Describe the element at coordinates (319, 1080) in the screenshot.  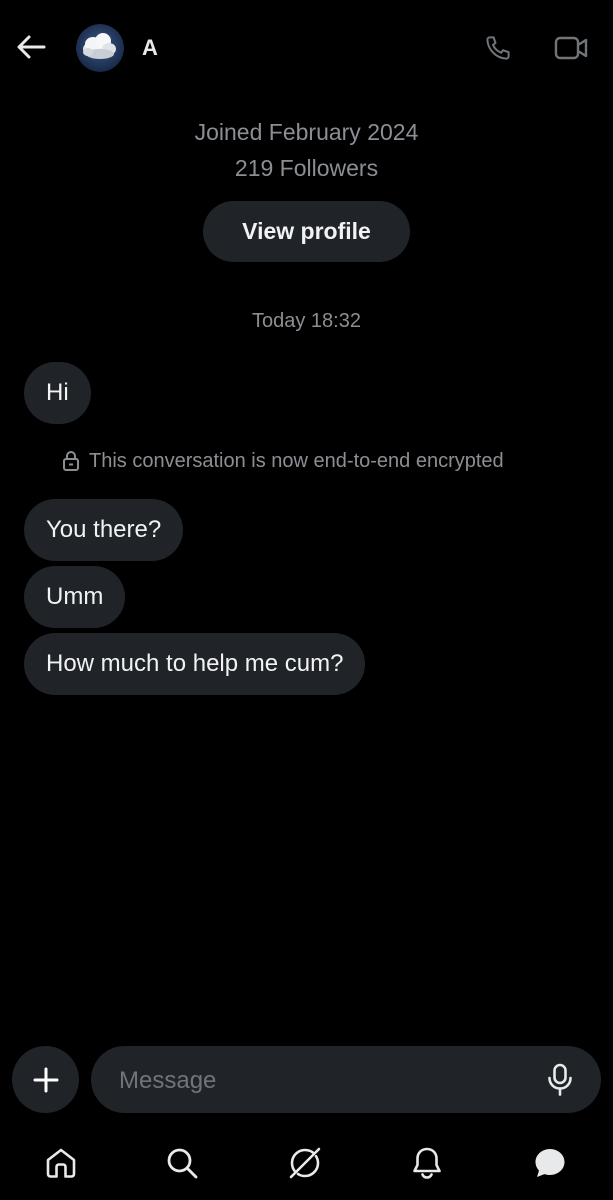
I see `message-input` at that location.